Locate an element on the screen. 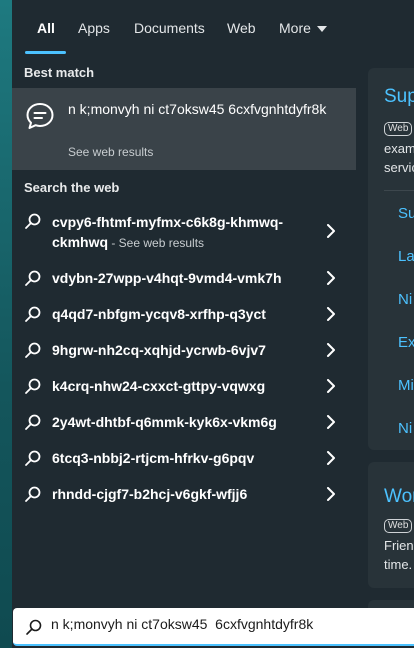  web-result-query: rhndd-cjgf7-b2hcj-v6gkf-wfjj6 is located at coordinates (150, 494).